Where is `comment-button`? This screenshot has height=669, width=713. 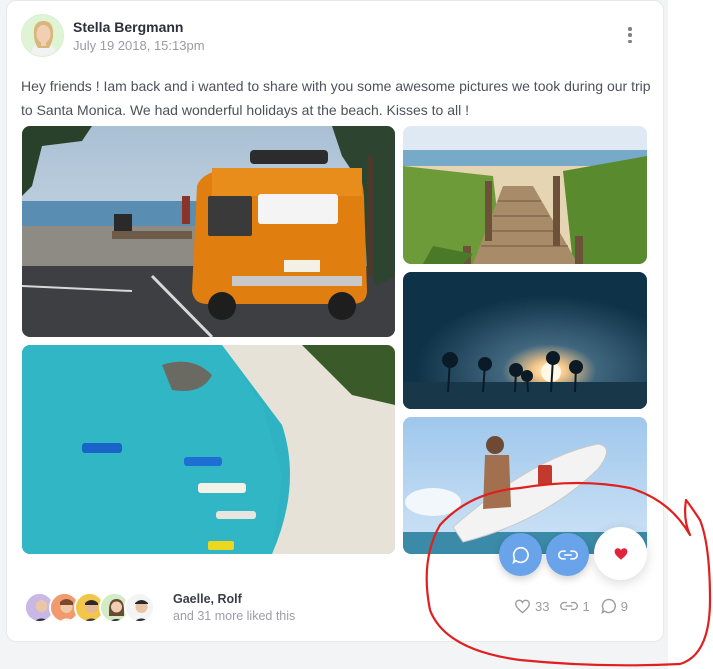
comment-button is located at coordinates (520, 554).